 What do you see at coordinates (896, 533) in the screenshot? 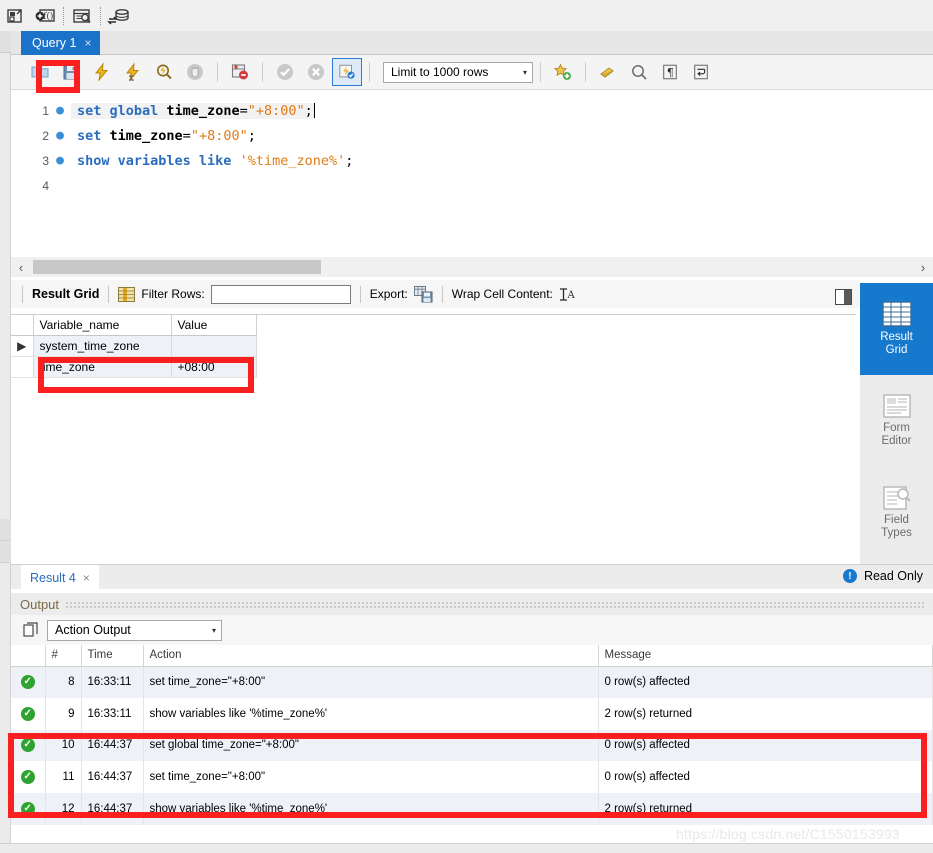
I see `label-line-2: Types` at bounding box center [896, 533].